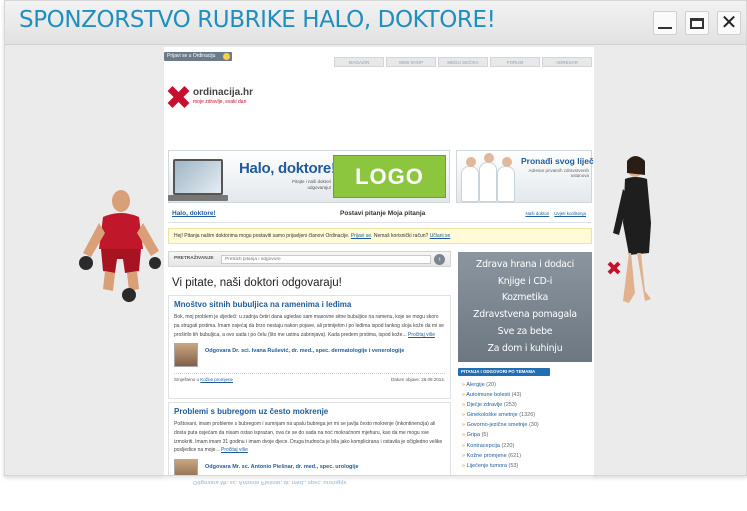  Describe the element at coordinates (198, 56) in the screenshot. I see `site-login-button: Prijavi se u Ordinaciju` at that location.